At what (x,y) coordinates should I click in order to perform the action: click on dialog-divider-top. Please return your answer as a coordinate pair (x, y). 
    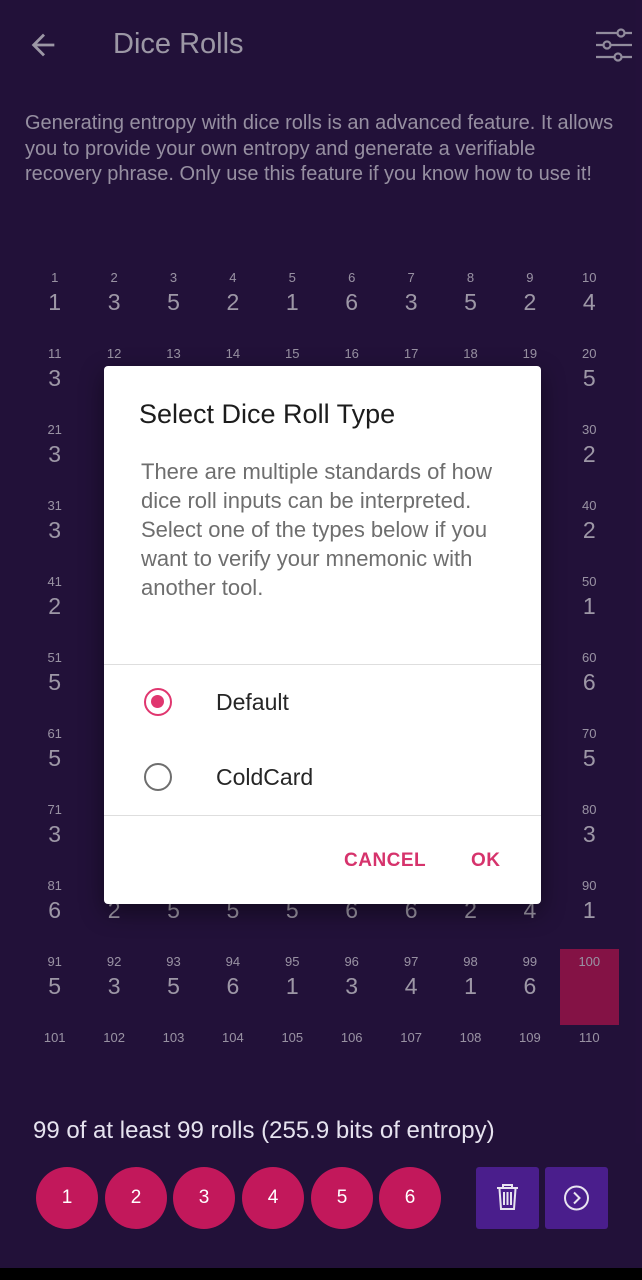
    Looking at the image, I should click on (322, 664).